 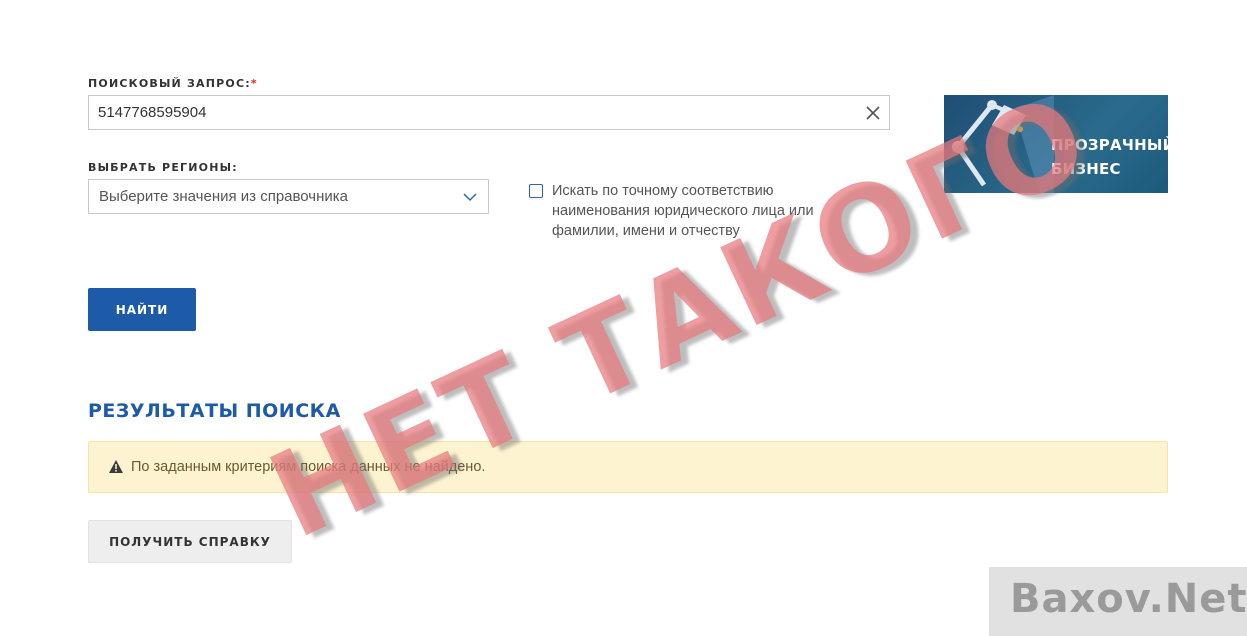 I want to click on transparent-business-banner: ПРОЗРАЧНЫЙ БИЗНЕС, so click(x=1056, y=144).